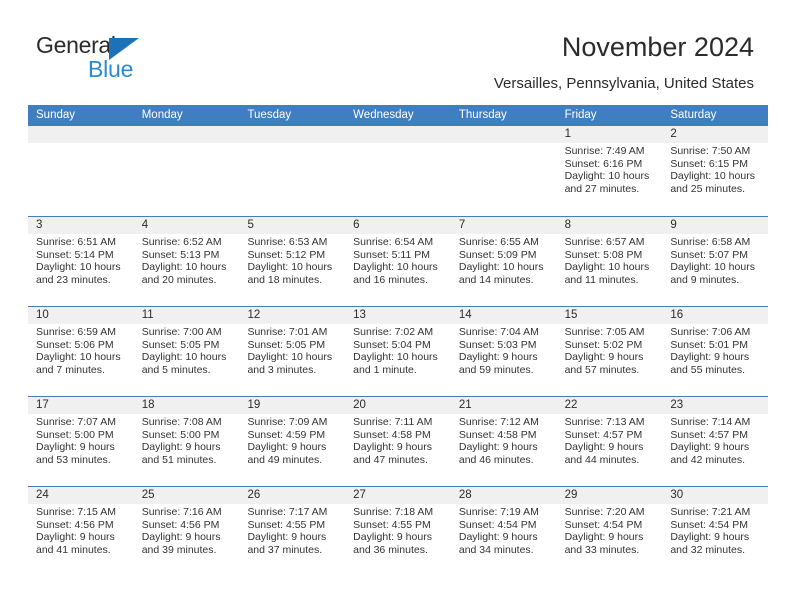 The image size is (792, 612). I want to click on day-number: 26, so click(292, 495).